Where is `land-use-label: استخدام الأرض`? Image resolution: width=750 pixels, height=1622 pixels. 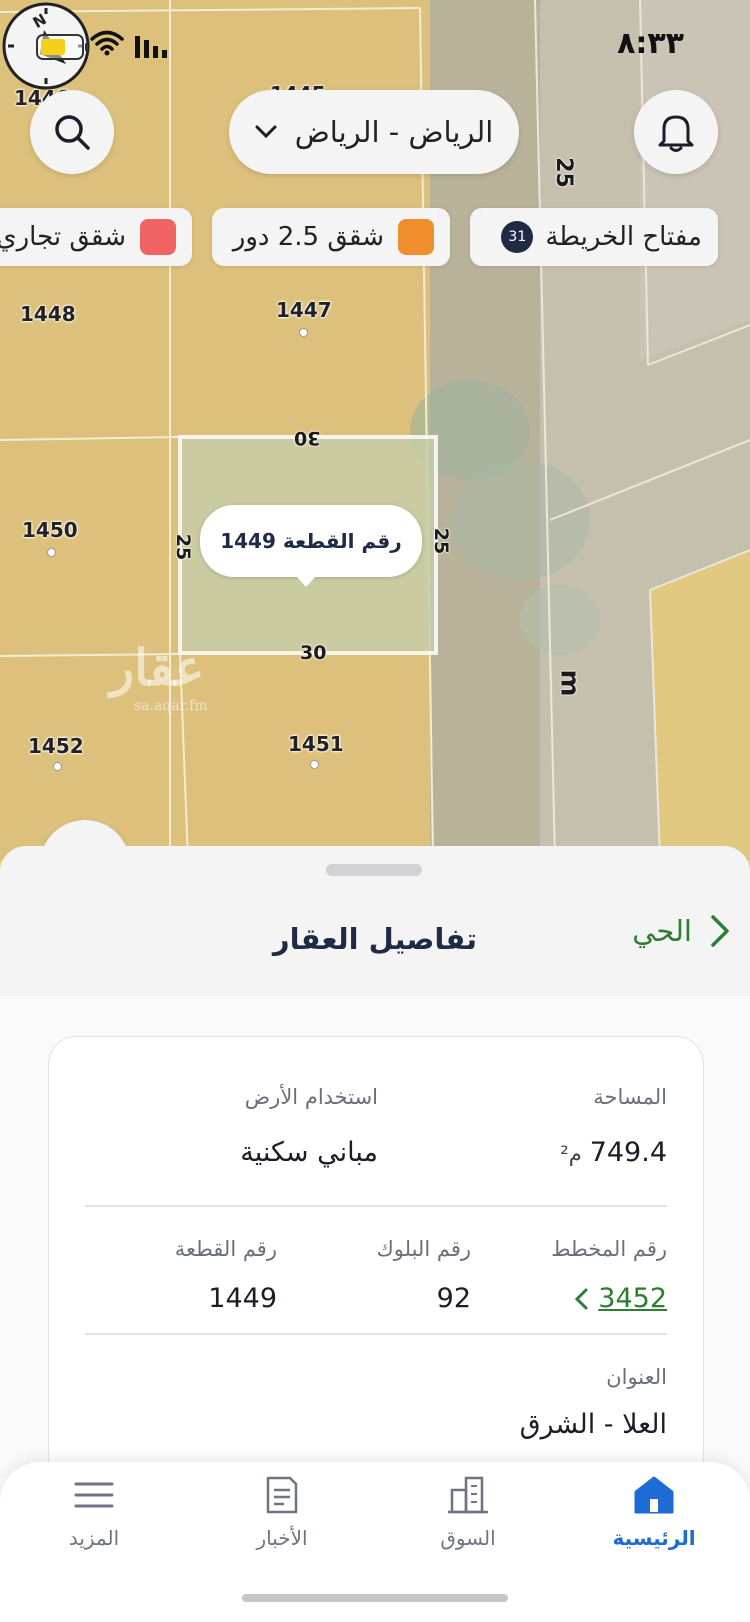 land-use-label: استخدام الأرض is located at coordinates (311, 1097).